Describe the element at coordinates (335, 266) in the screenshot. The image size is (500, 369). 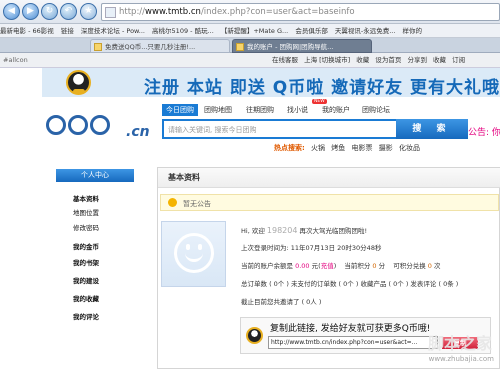
I see `balance-close: )` at that location.